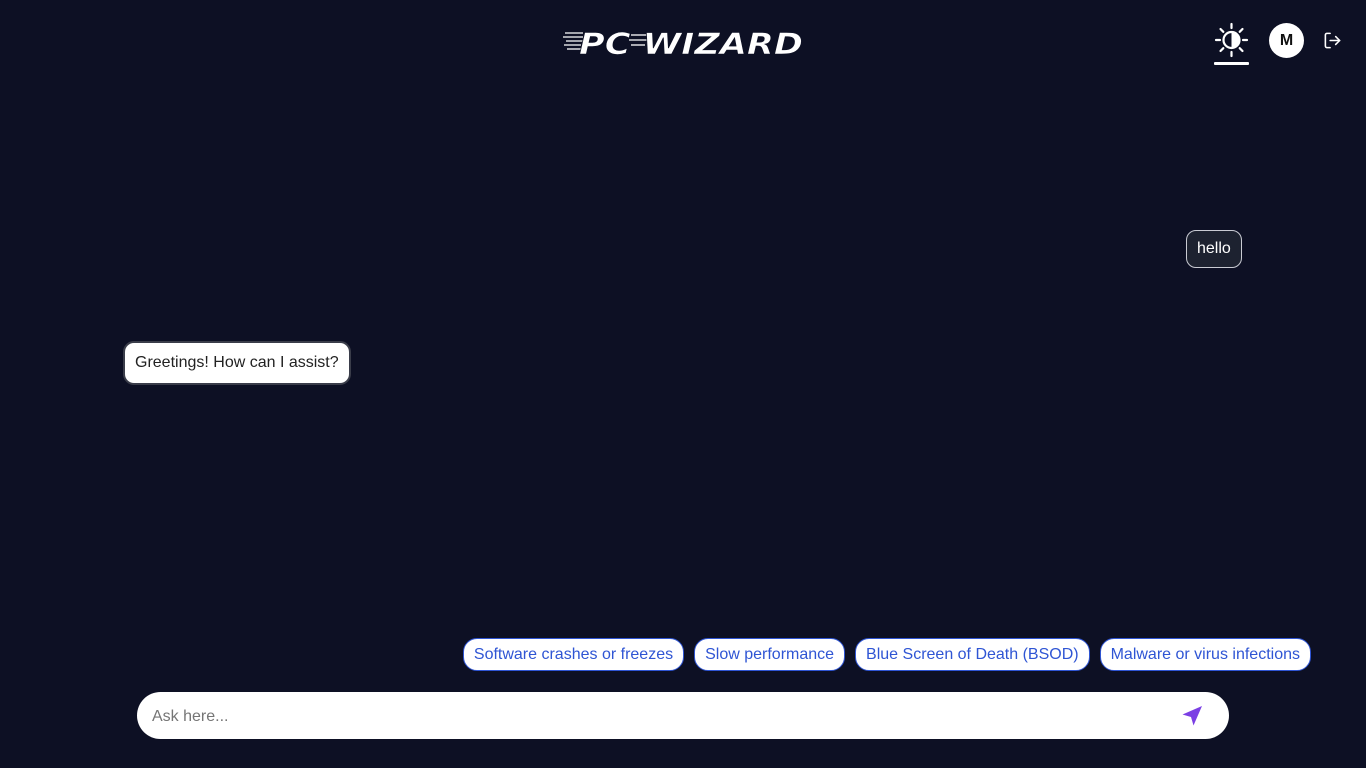 Image resolution: width=1366 pixels, height=768 pixels. I want to click on suggestion-chip-software-crashes: Software crashes or freezes, so click(573, 654).